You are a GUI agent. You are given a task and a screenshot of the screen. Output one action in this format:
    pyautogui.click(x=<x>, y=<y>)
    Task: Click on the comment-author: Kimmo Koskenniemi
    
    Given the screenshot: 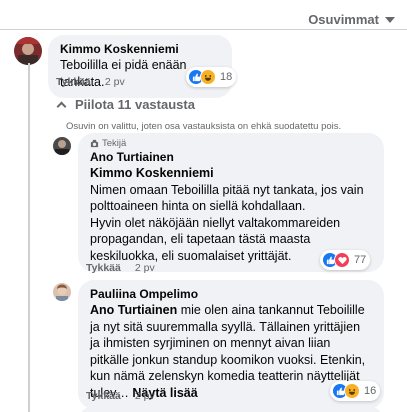 What is the action you would take?
    pyautogui.click(x=140, y=49)
    